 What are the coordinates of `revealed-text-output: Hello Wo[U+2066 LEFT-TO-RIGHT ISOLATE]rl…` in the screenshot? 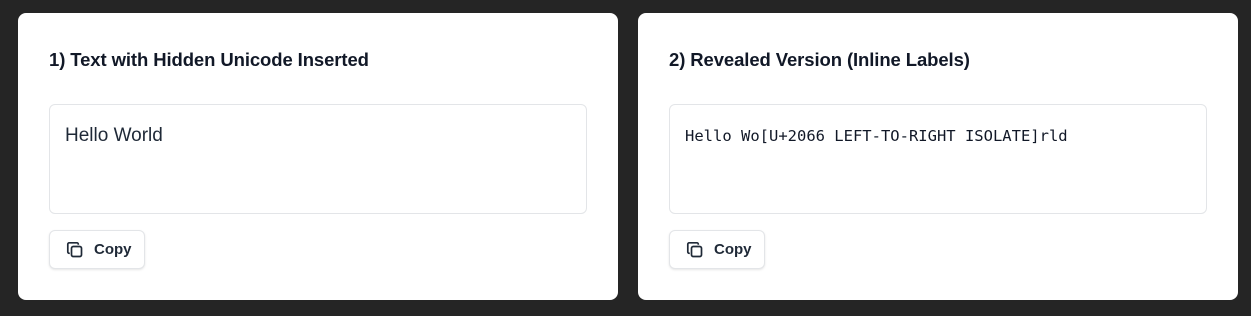 It's located at (938, 159).